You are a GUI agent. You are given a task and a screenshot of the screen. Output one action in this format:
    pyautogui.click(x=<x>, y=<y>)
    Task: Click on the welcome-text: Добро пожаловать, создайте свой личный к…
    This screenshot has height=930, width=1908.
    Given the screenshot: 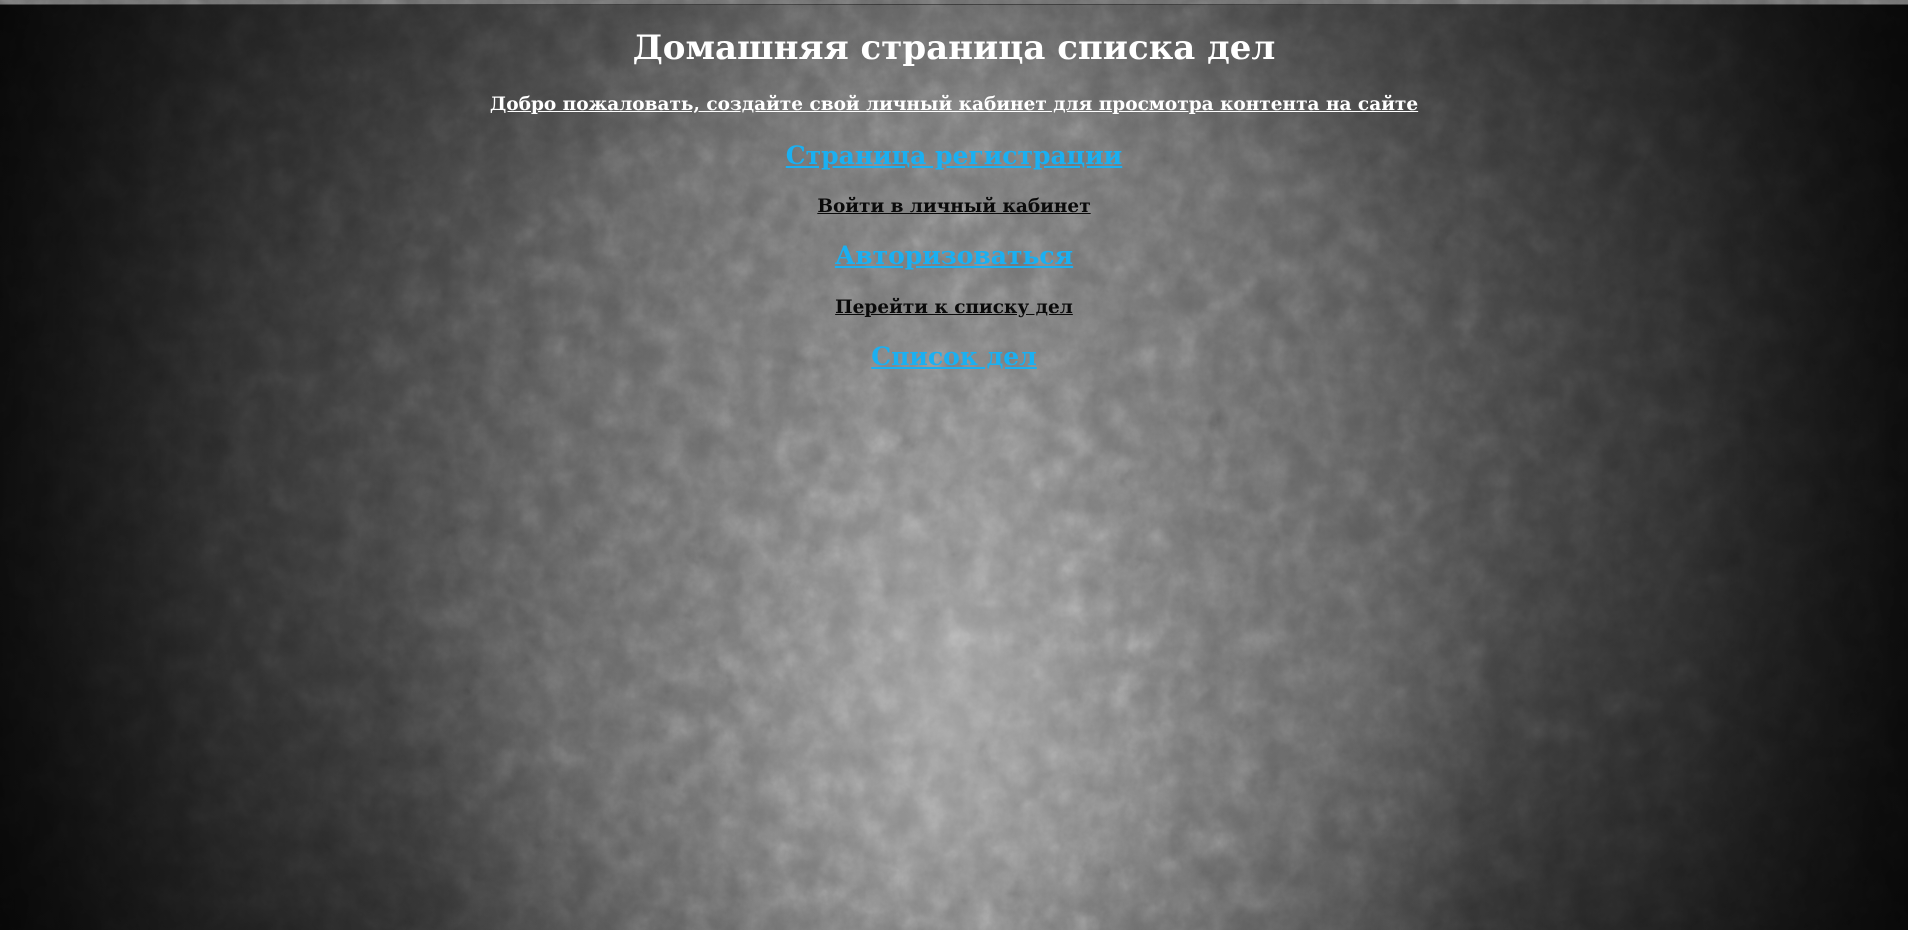 What is the action you would take?
    pyautogui.click(x=954, y=104)
    